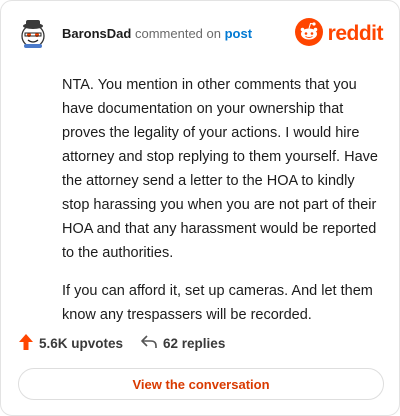 The height and width of the screenshot is (416, 400). I want to click on upvote-arrow-icon, so click(29, 343).